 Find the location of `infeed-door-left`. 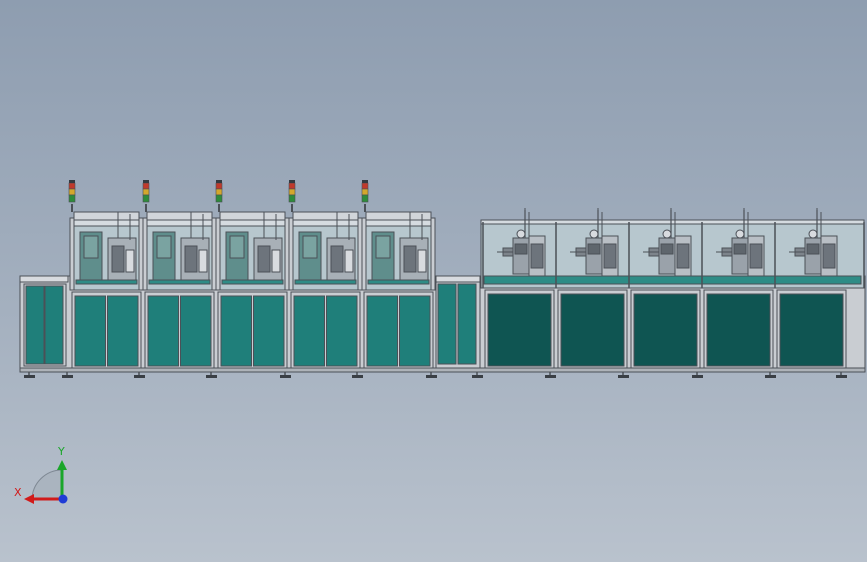

infeed-door-left is located at coordinates (35, 325).